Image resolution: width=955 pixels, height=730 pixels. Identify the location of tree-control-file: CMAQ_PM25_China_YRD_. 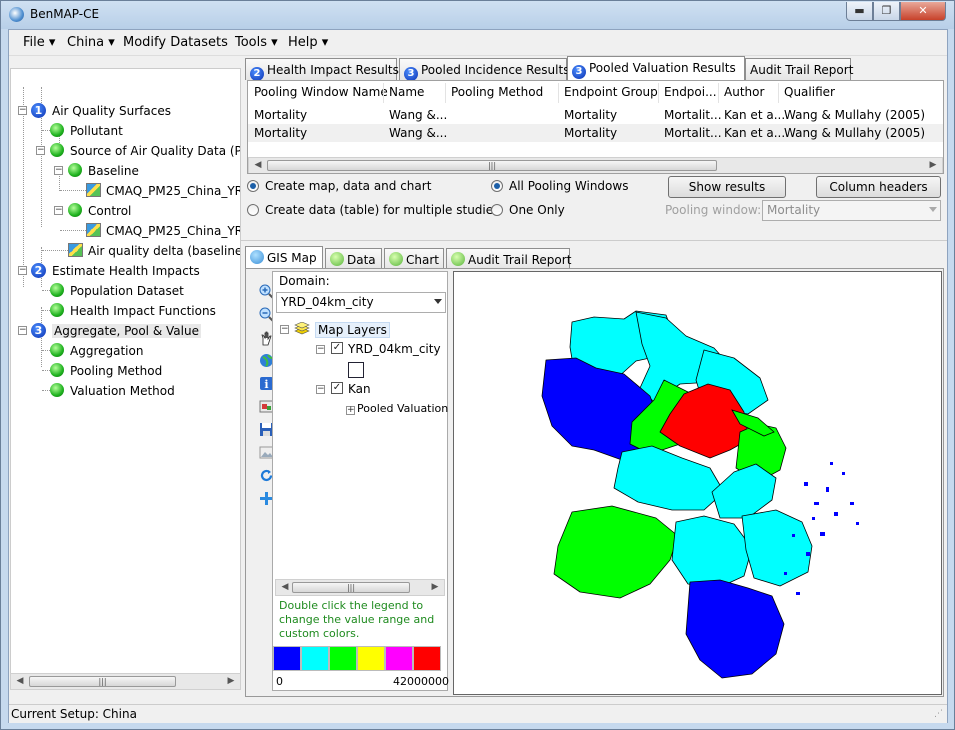
(173, 231).